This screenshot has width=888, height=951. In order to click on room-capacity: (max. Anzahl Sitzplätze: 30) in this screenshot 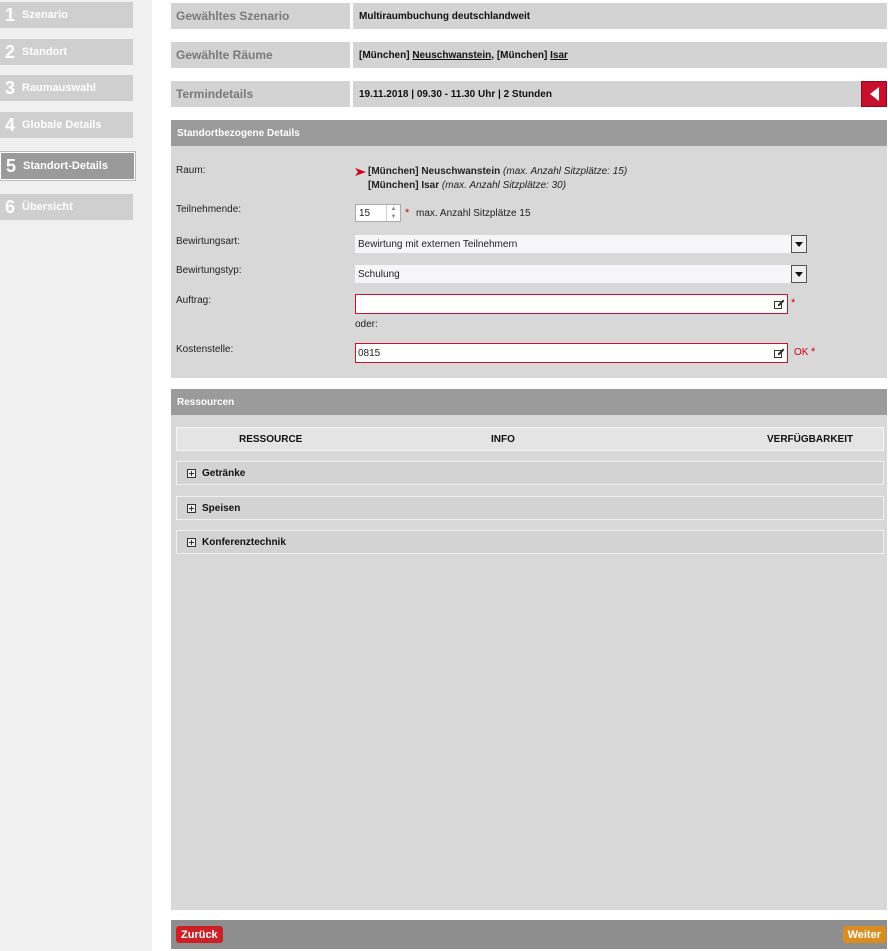, I will do `click(504, 185)`.